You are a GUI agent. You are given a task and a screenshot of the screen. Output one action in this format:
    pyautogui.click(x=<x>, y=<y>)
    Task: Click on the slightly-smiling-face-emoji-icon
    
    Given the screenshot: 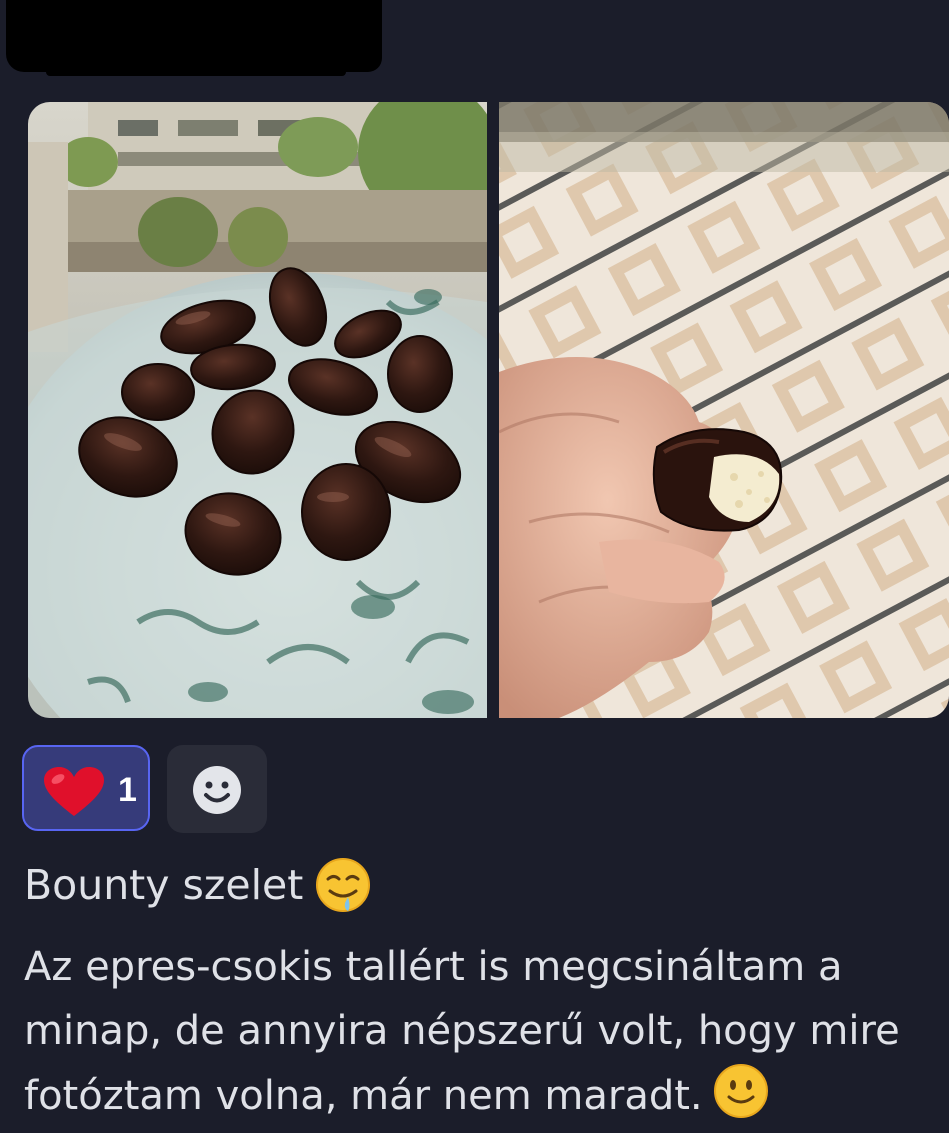 What is the action you would take?
    pyautogui.click(x=740, y=1091)
    